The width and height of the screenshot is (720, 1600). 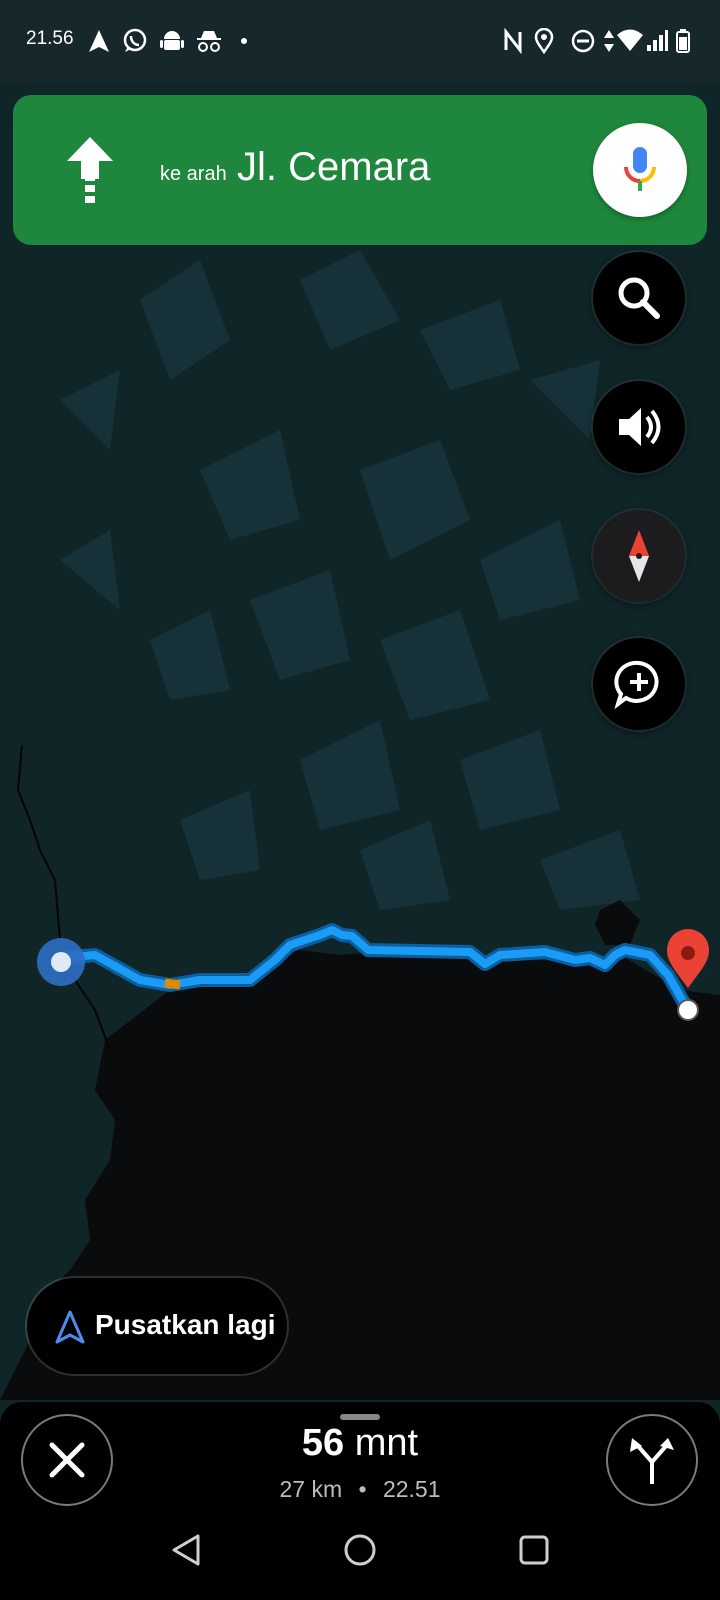 I want to click on drag-handle, so click(x=360, y=1417).